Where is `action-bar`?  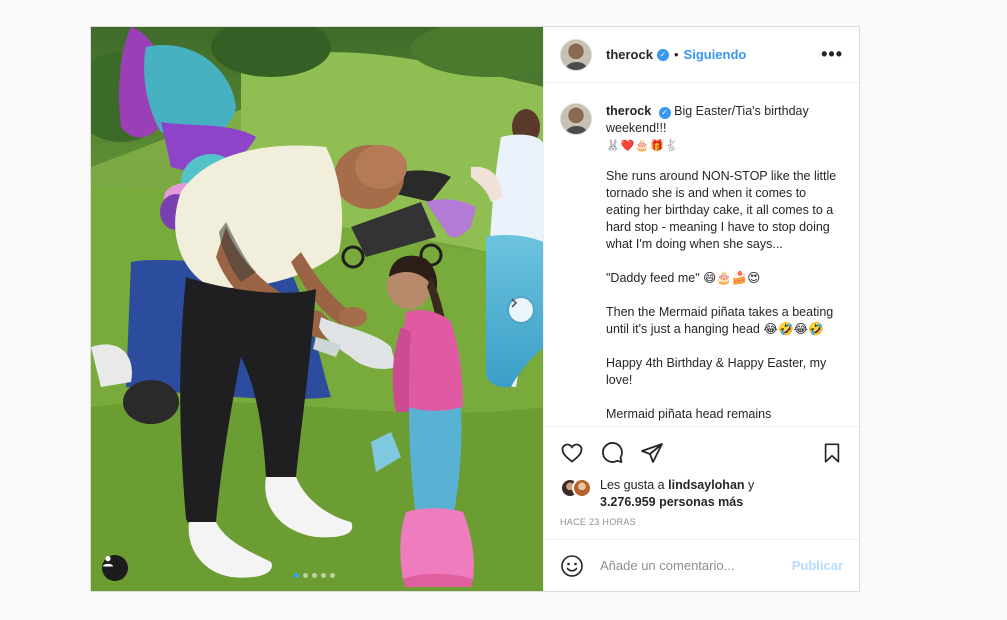 action-bar is located at coordinates (701, 453).